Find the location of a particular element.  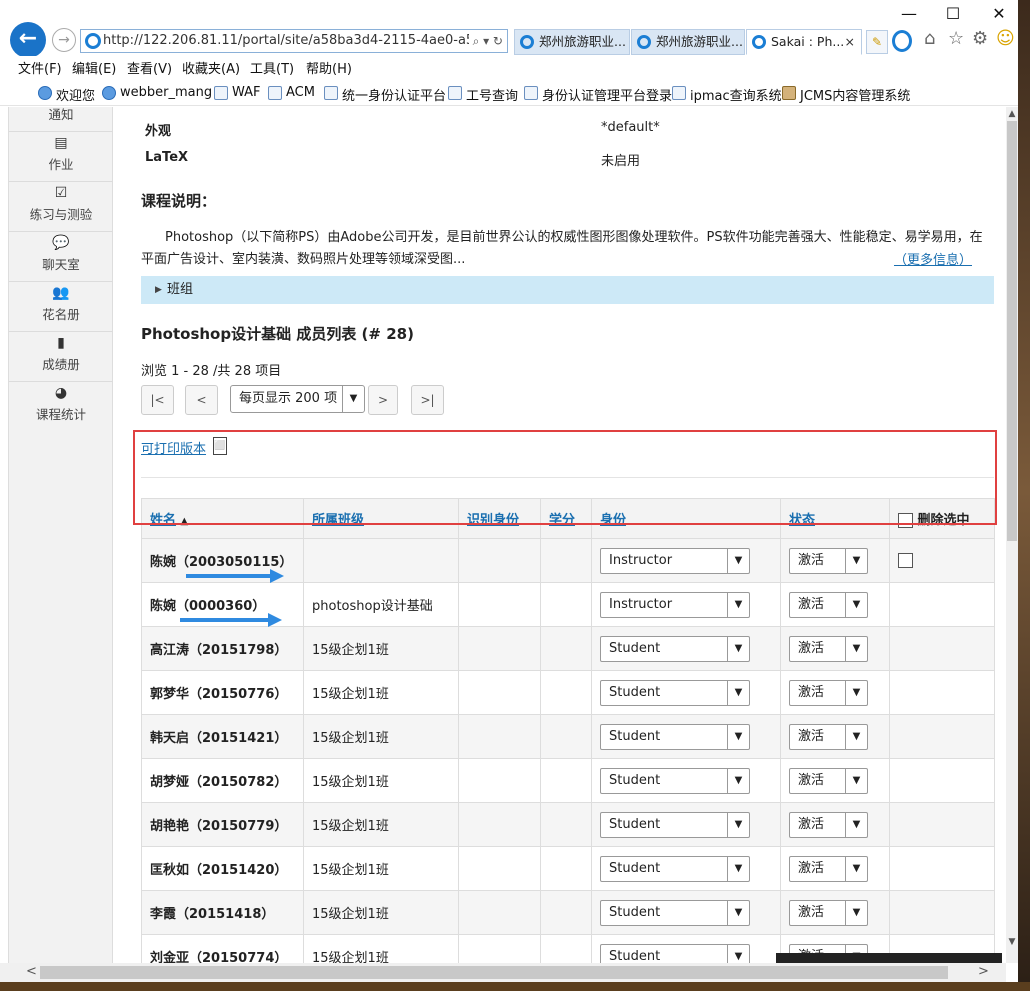

member-status-cell: 激活 ▼ is located at coordinates (835, 736).